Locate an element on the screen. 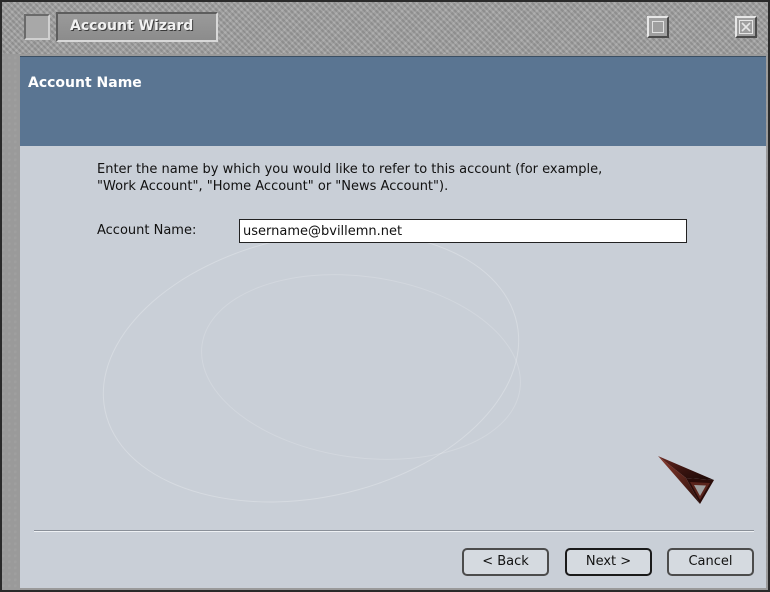 This screenshot has height=592, width=770. account-name-label: Account Name: is located at coordinates (147, 230).